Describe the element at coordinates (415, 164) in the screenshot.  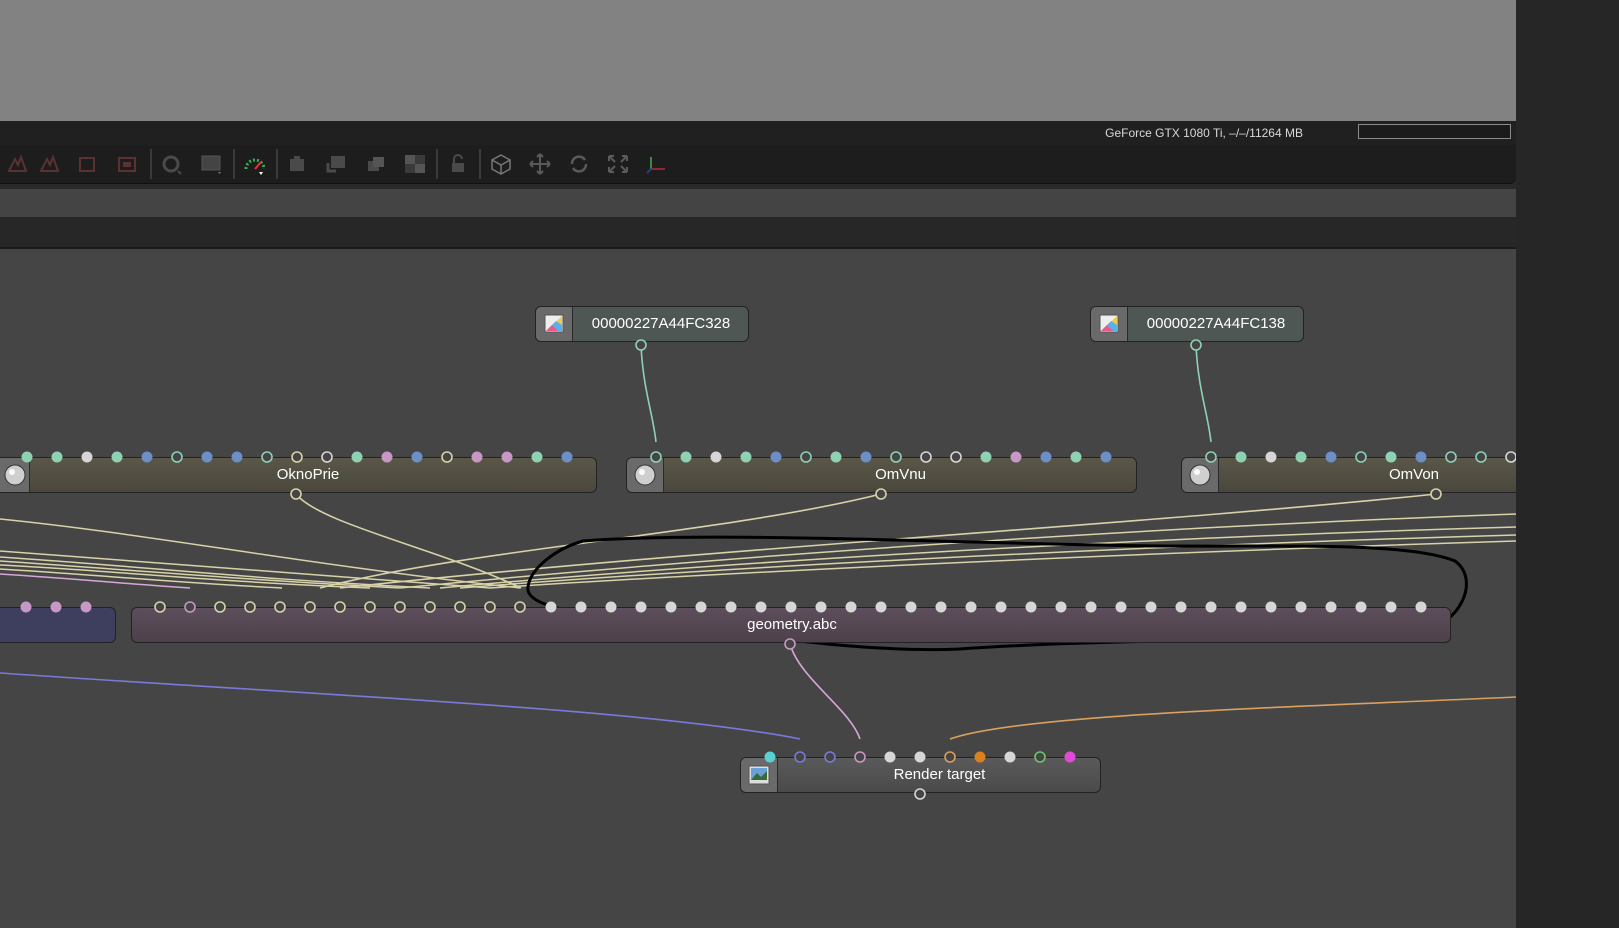
I see `checker-icon` at that location.